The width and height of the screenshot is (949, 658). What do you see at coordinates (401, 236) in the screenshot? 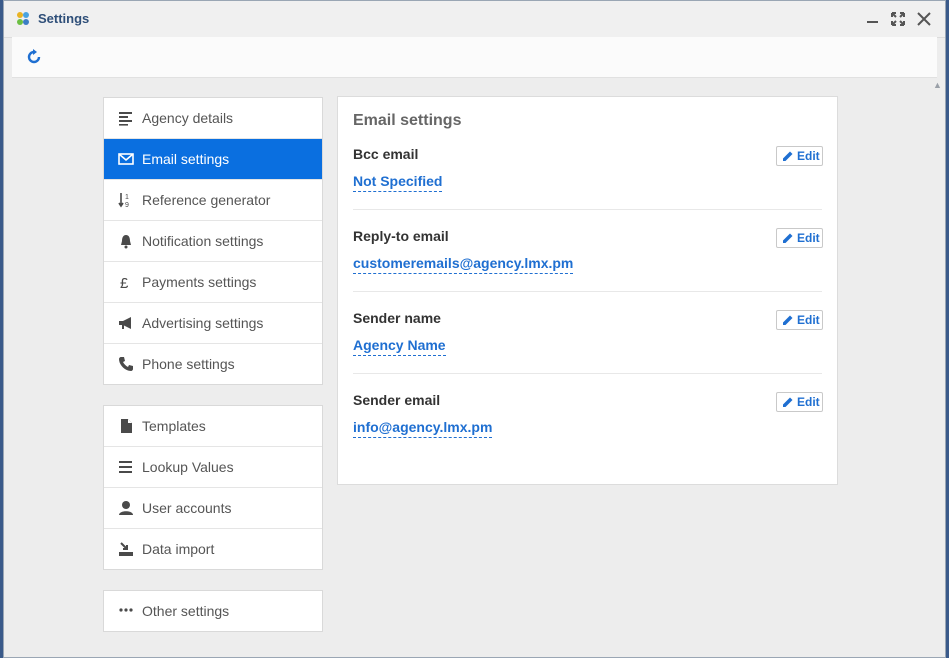
I see `field-label: Reply-to email` at bounding box center [401, 236].